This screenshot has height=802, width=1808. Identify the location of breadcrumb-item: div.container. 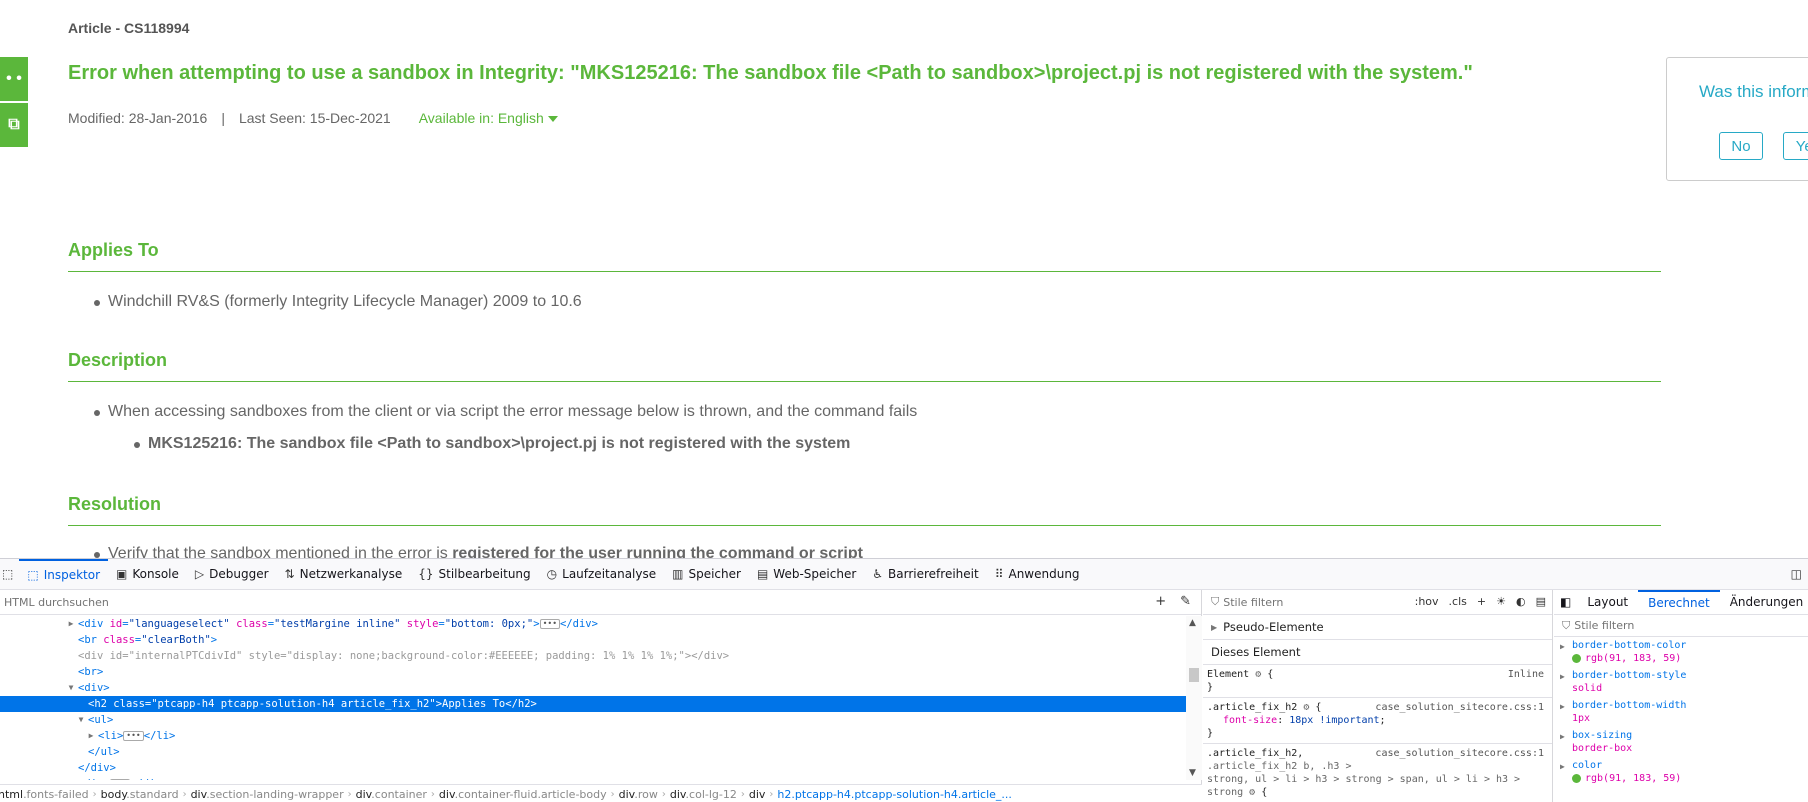
(391, 794).